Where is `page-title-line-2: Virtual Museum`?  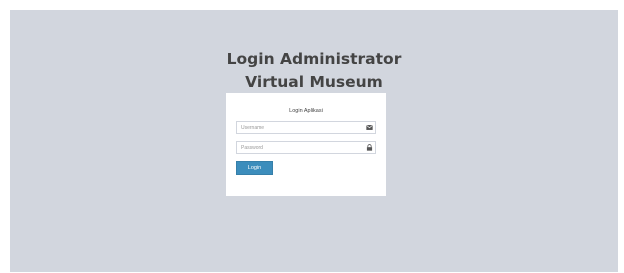 page-title-line-2: Virtual Museum is located at coordinates (314, 82).